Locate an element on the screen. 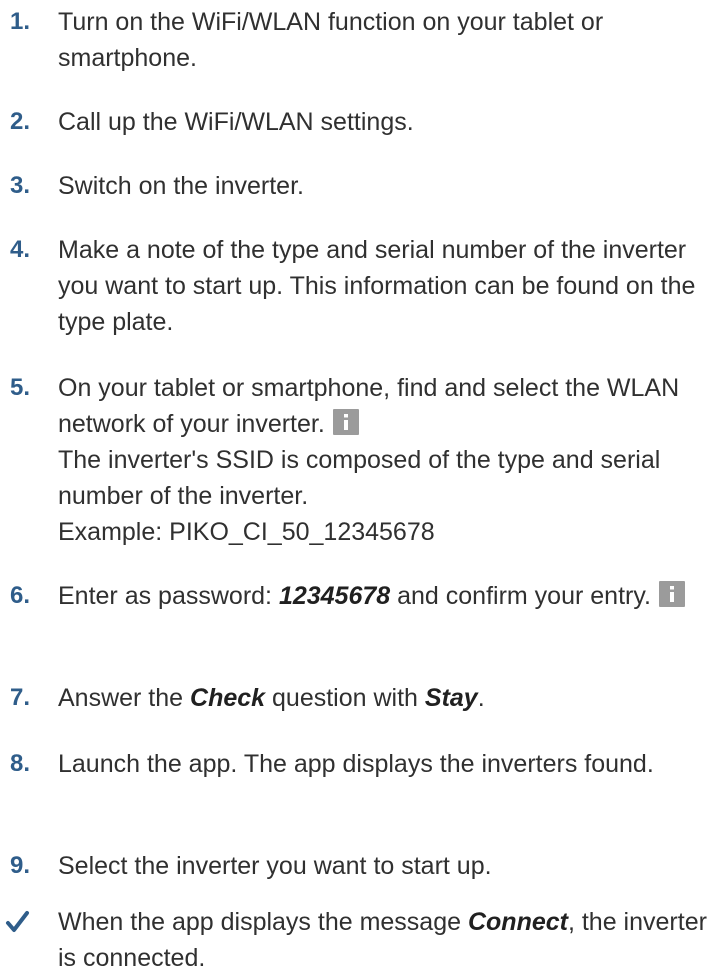 The height and width of the screenshot is (976, 722). step-text: Switch on the inverter. is located at coordinates (181, 186).